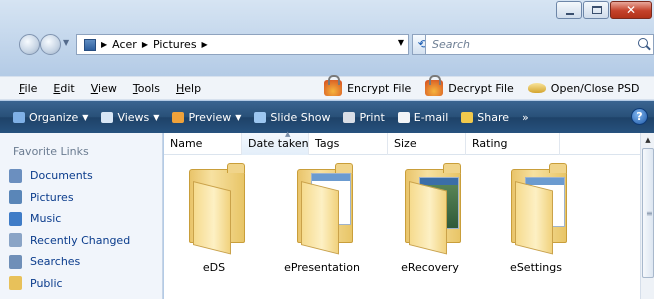  I want to click on vertical-scrollbar: ▲ ≡, so click(647, 216).